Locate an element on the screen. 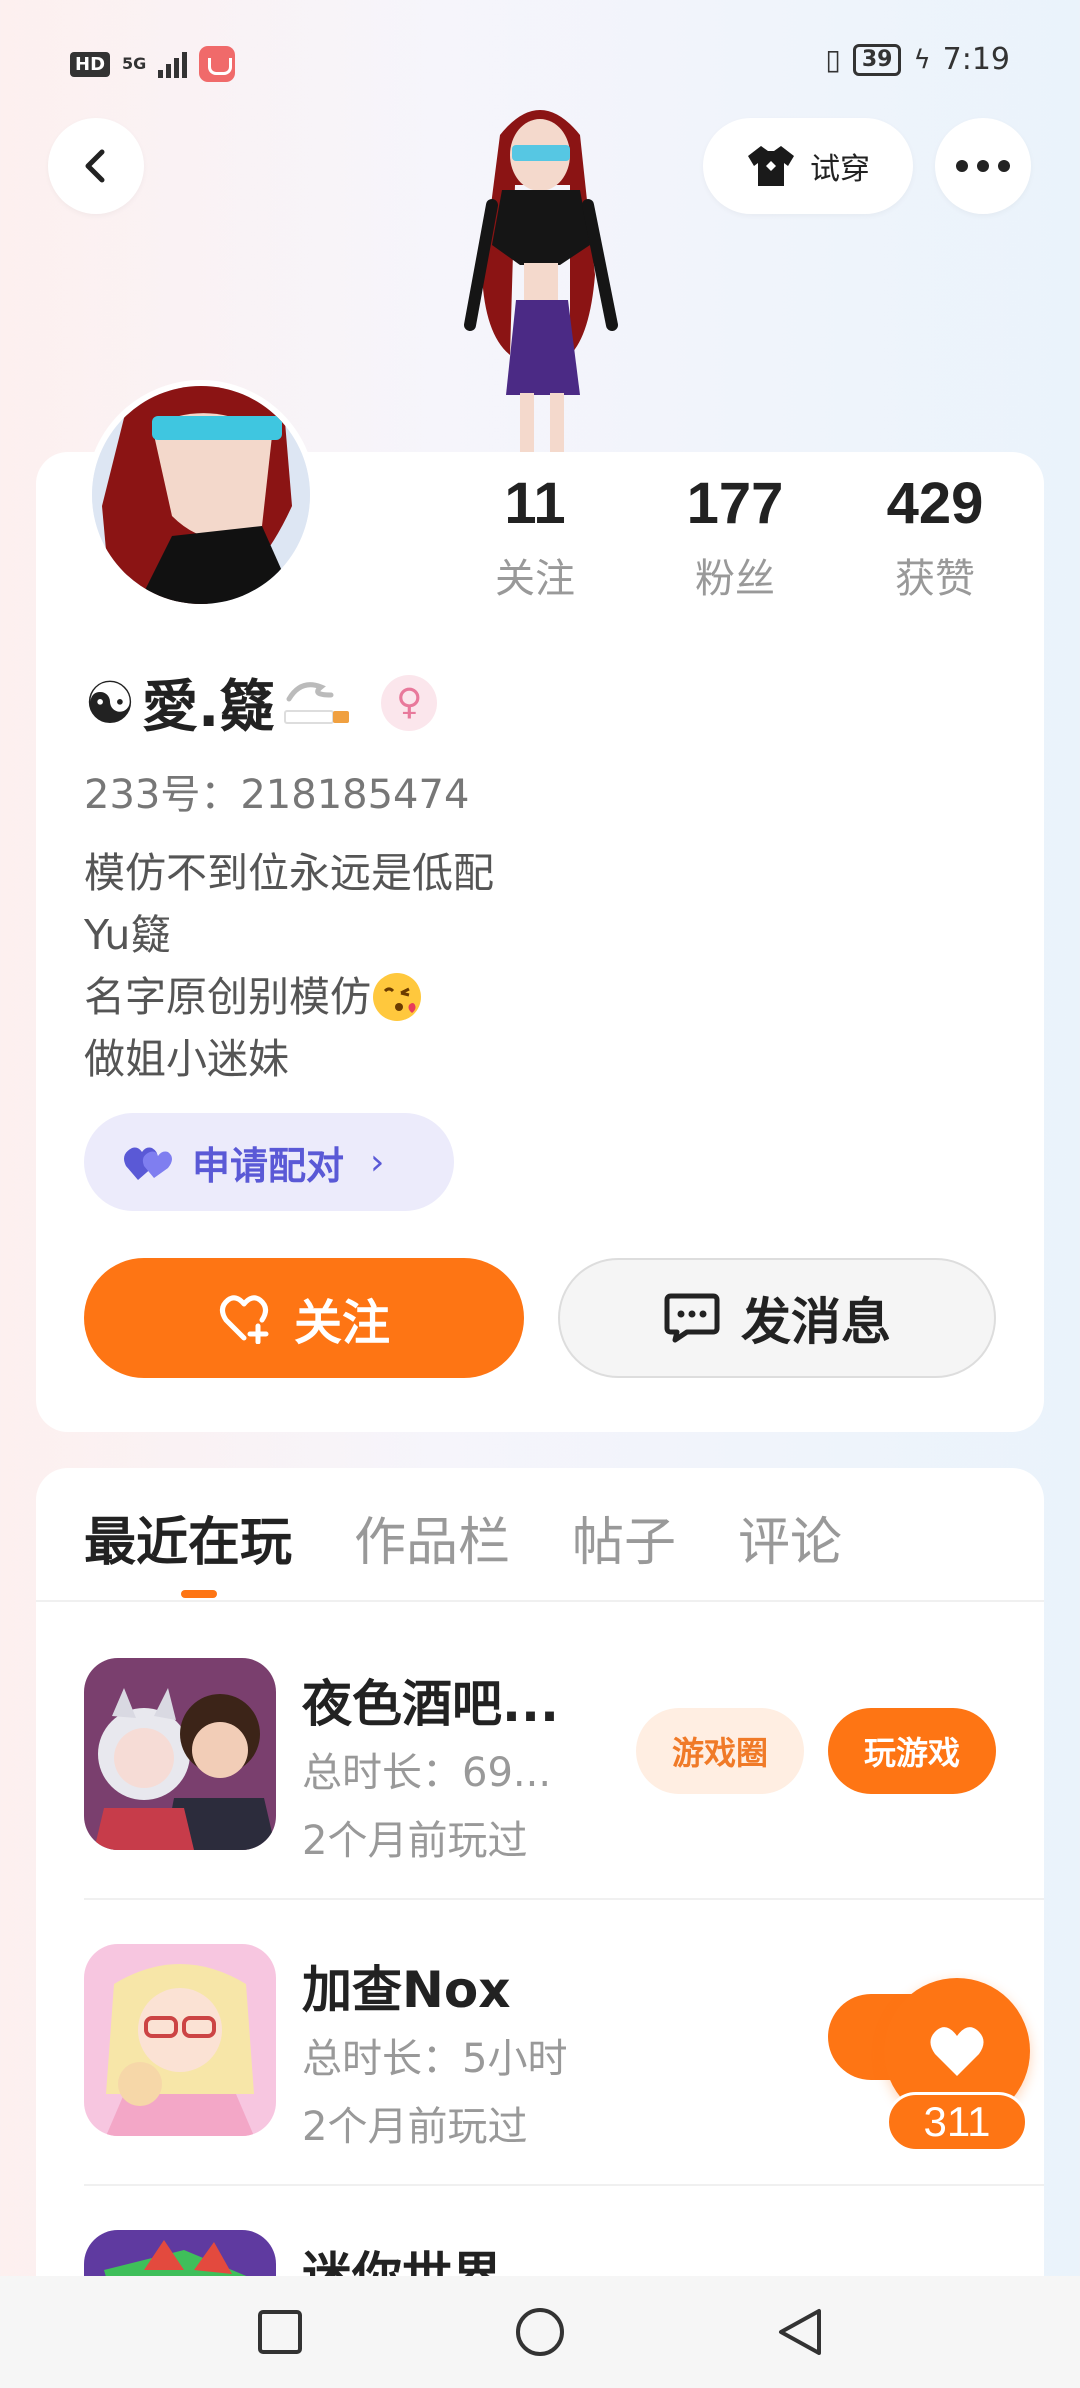 This screenshot has width=1080, height=2388. tab-works: 作品栏 is located at coordinates (432, 1537).